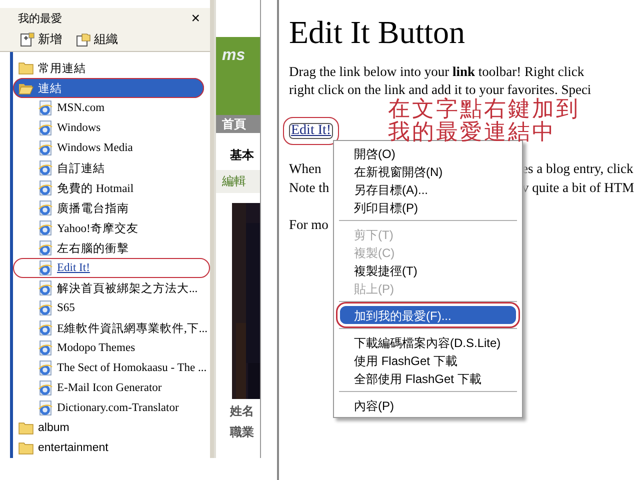 This screenshot has width=640, height=480. Describe the element at coordinates (111, 248) in the screenshot. I see `favorite-link: 左右腦的衝擊` at that location.